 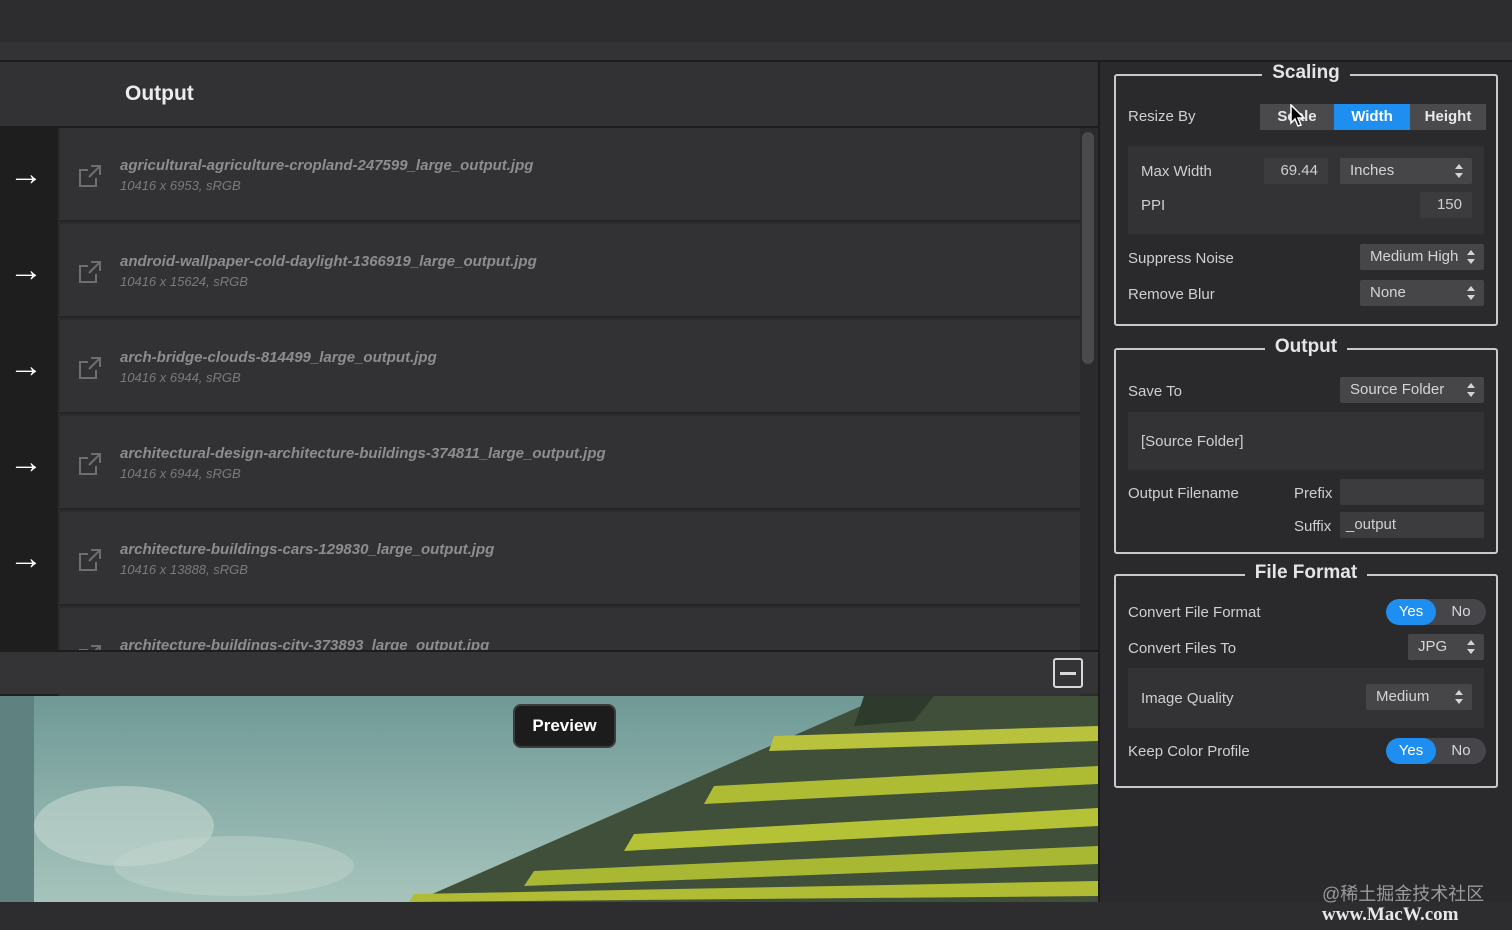 I want to click on keep-no-option: No, so click(x=1461, y=751).